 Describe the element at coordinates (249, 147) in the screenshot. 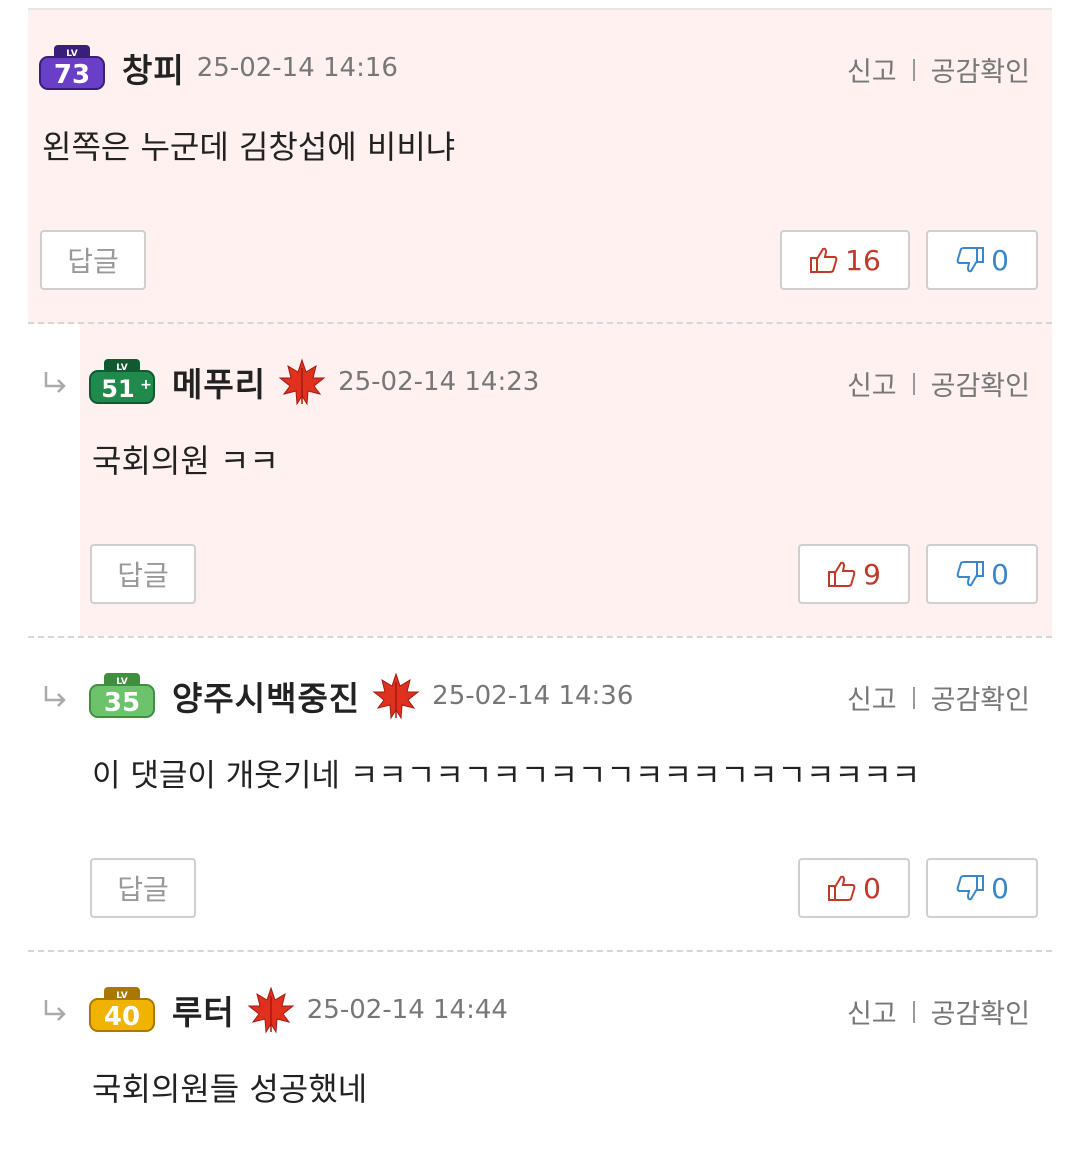

I see `comment-text: 왼쪽은 누군데 김창섭에 비비냐` at that location.